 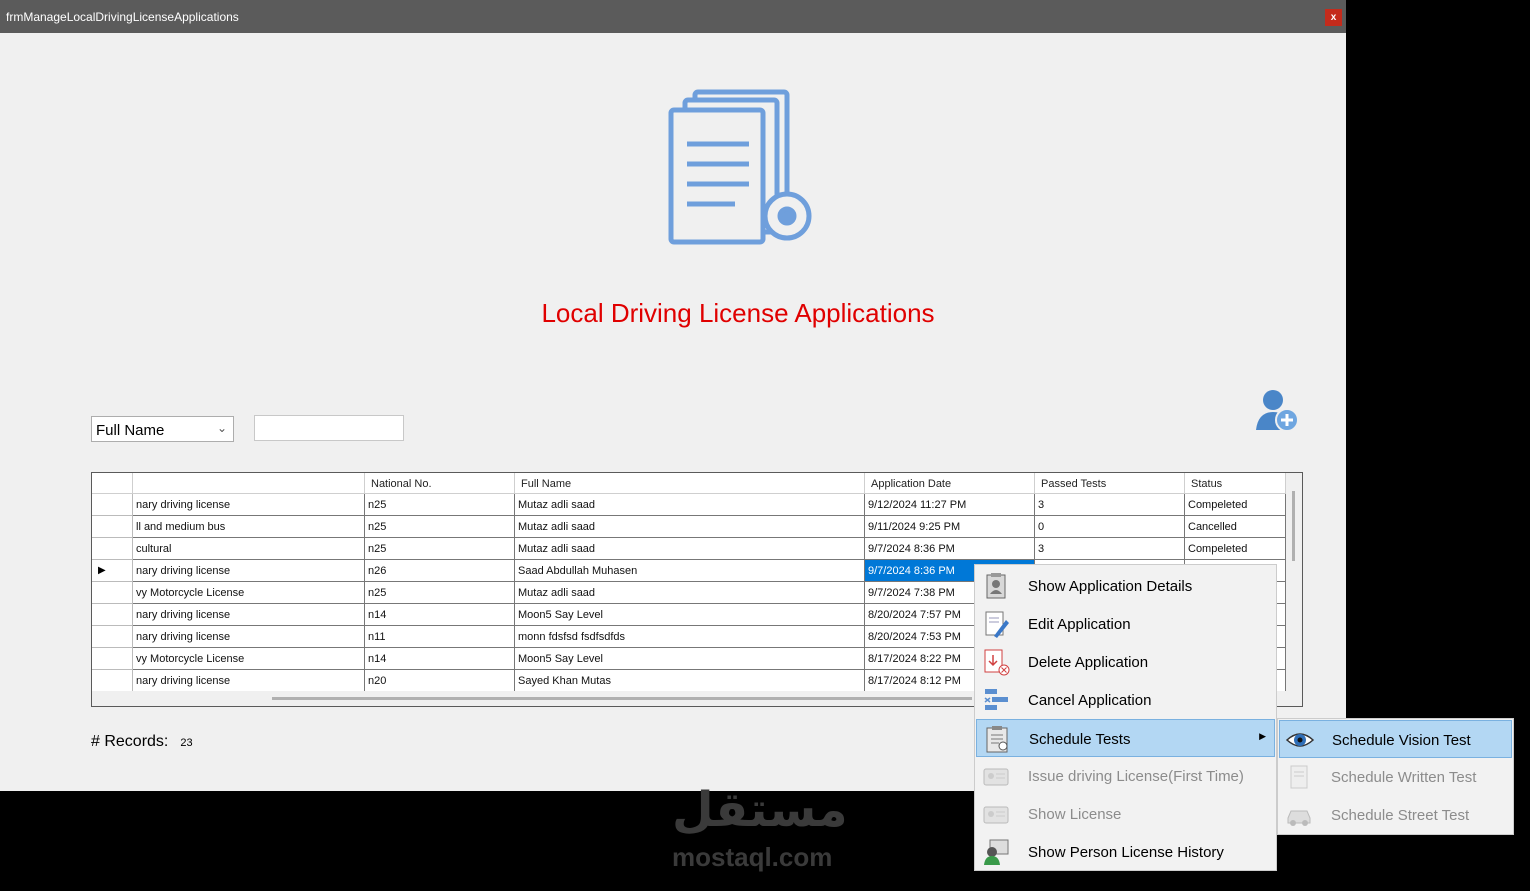 What do you see at coordinates (1079, 624) in the screenshot?
I see `menu-item-label: Edit Application` at bounding box center [1079, 624].